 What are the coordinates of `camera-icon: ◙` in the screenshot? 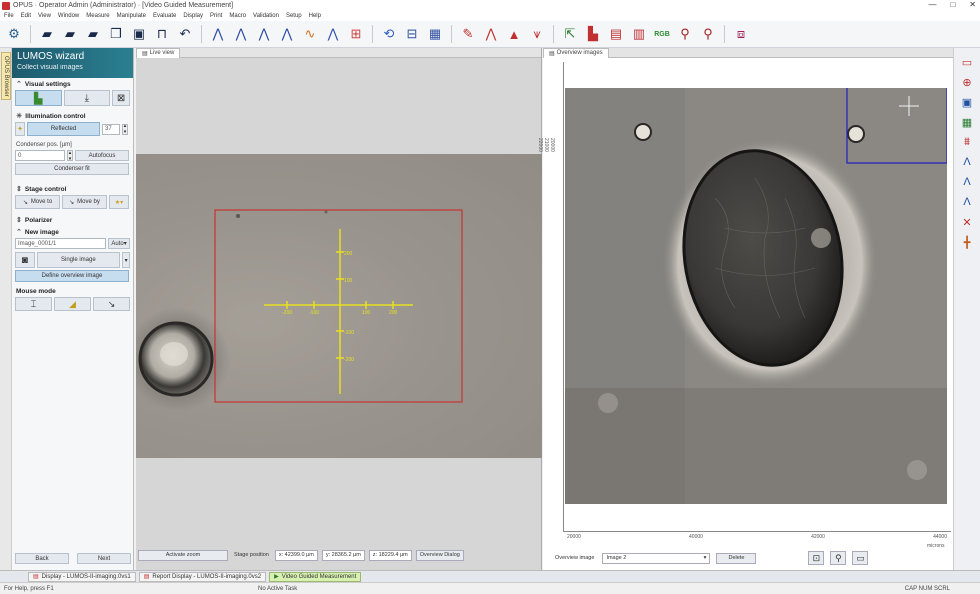 It's located at (25, 260).